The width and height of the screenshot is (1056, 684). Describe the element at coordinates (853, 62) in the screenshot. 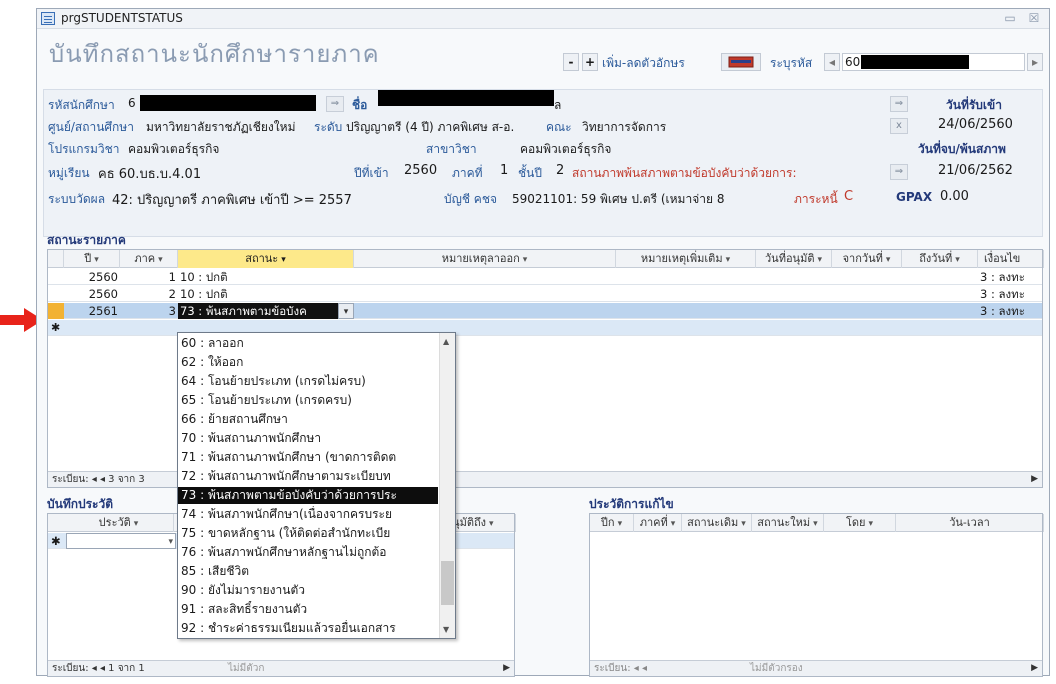

I see `id-search-value: 60` at that location.